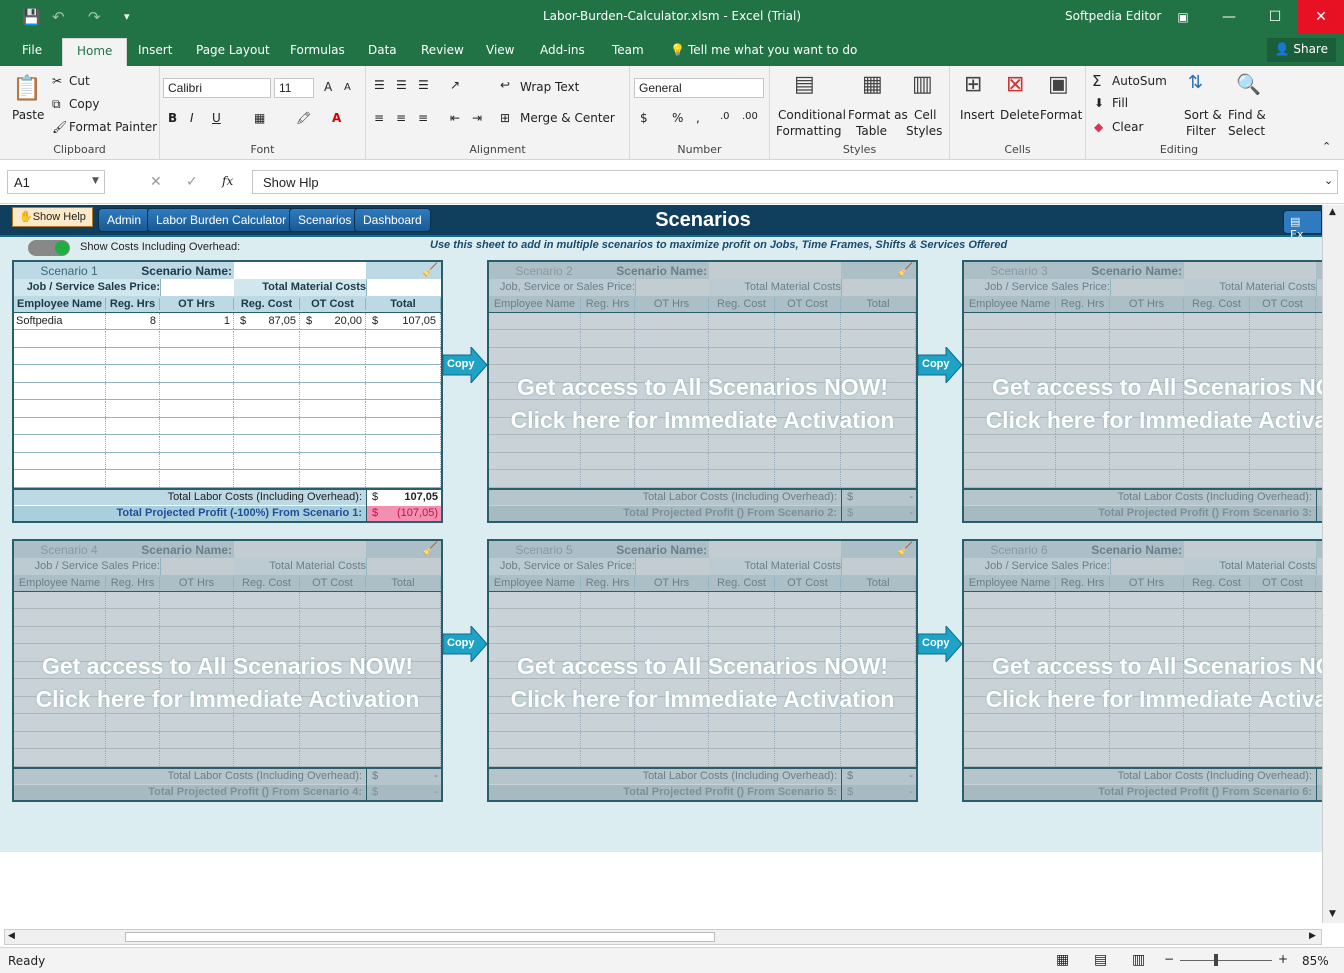 Image resolution: width=1344 pixels, height=973 pixels. What do you see at coordinates (328, 87) in the screenshot?
I see `grow-font-icon: A` at bounding box center [328, 87].